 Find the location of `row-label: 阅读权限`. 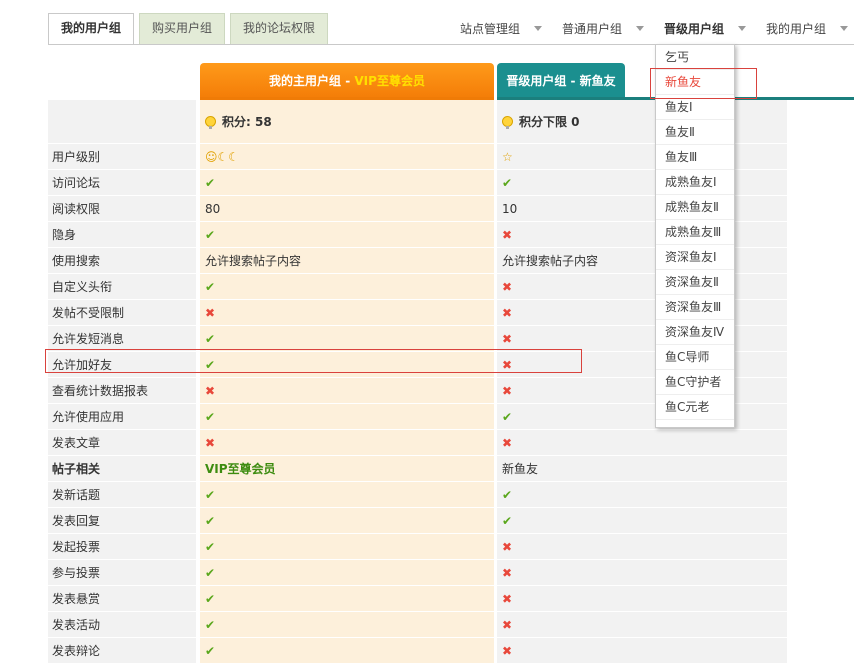

row-label: 阅读权限 is located at coordinates (122, 209).